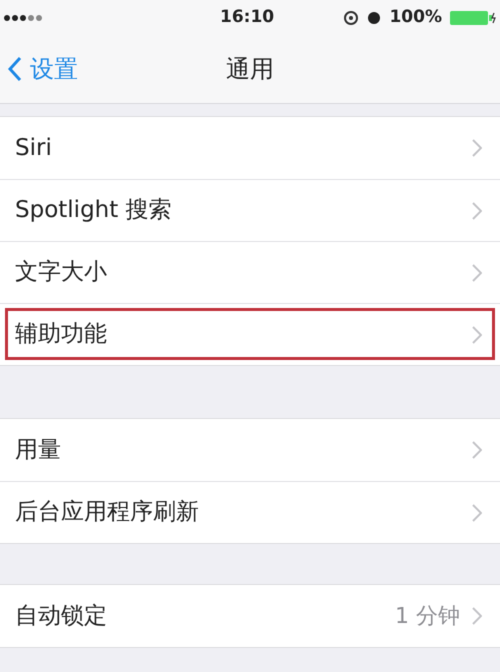 This screenshot has width=500, height=672. Describe the element at coordinates (351, 18) in the screenshot. I see `lock-rotation-icon` at that location.